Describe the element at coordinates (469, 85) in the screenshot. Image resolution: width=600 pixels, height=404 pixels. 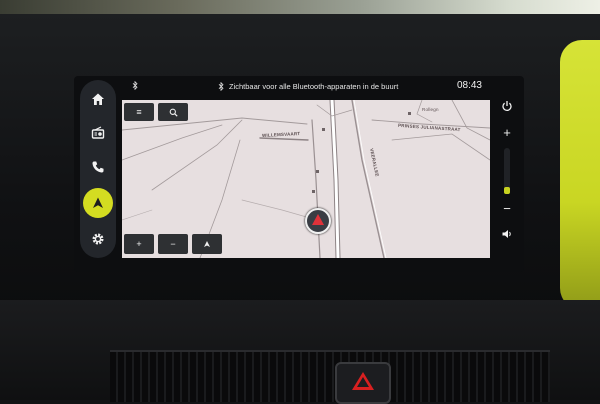
I see `clock: 08:43` at that location.